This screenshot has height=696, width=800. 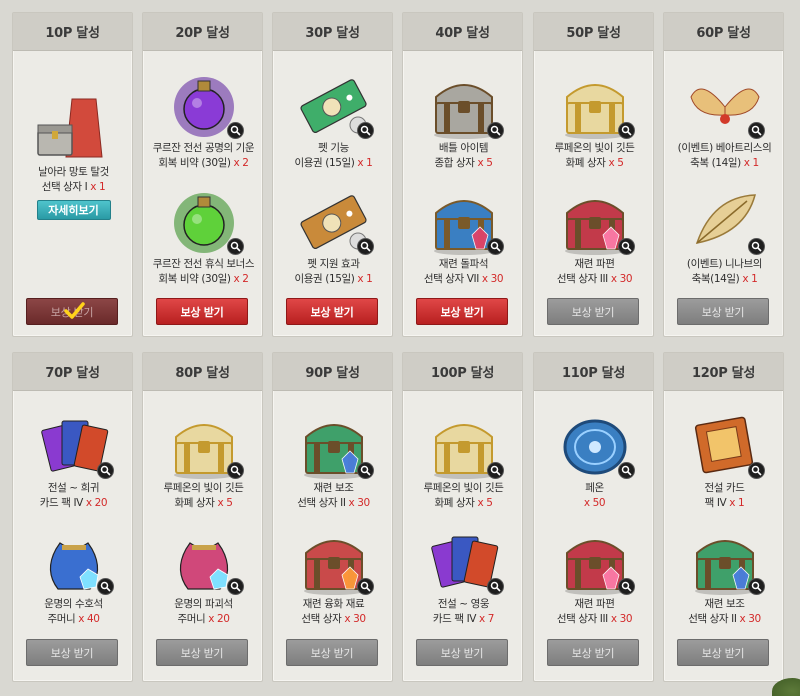 What do you see at coordinates (321, 619) in the screenshot?
I see `item-subname-text: 선택 상자` at bounding box center [321, 619].